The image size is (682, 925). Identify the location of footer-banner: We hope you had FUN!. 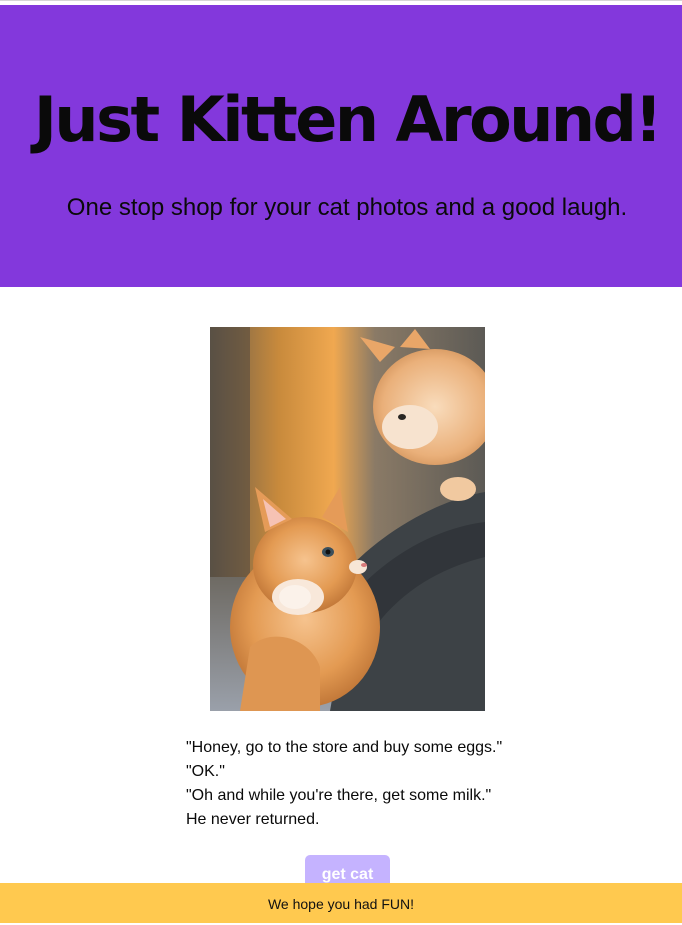
(341, 903).